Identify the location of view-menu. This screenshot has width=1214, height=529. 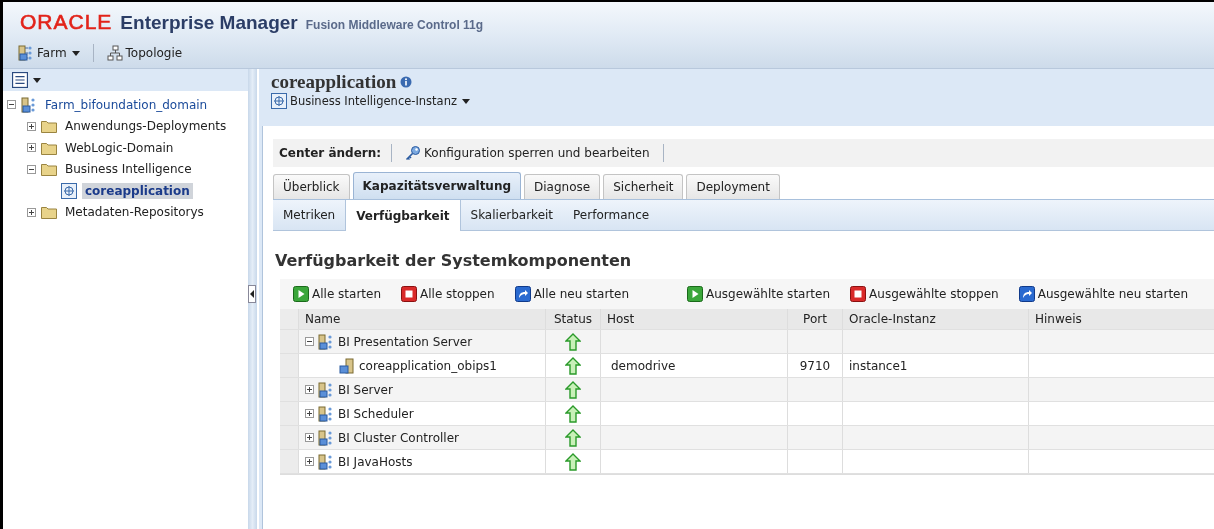
(26, 80).